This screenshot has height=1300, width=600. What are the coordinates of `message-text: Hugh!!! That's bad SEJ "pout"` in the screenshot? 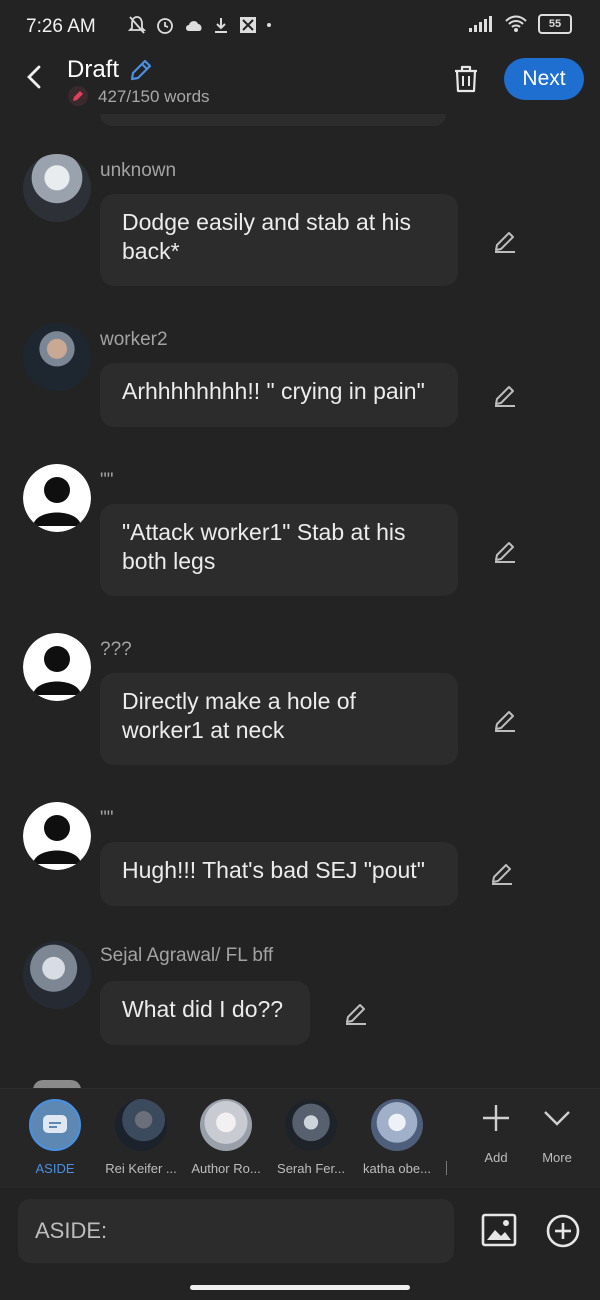 It's located at (273, 870).